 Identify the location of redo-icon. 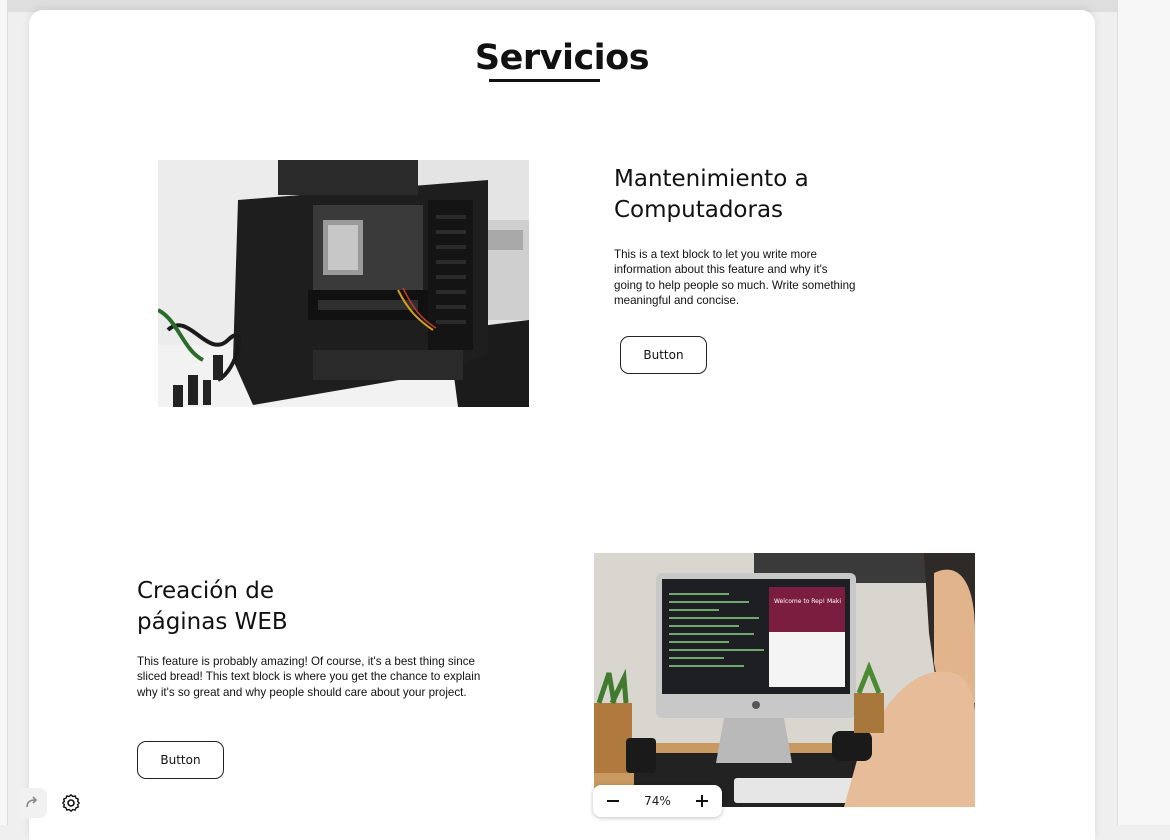
(32, 802).